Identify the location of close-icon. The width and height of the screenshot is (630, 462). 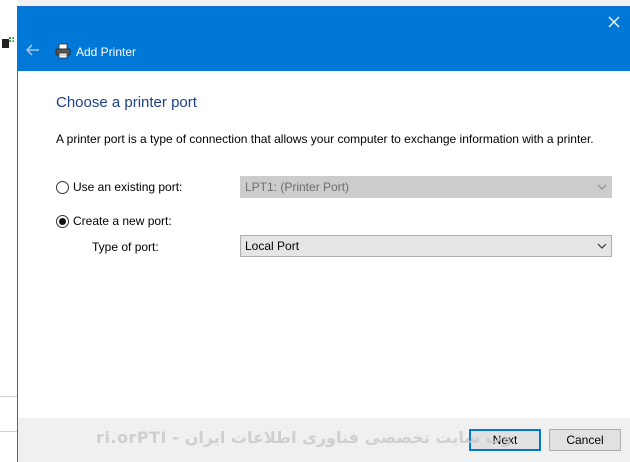
(614, 22).